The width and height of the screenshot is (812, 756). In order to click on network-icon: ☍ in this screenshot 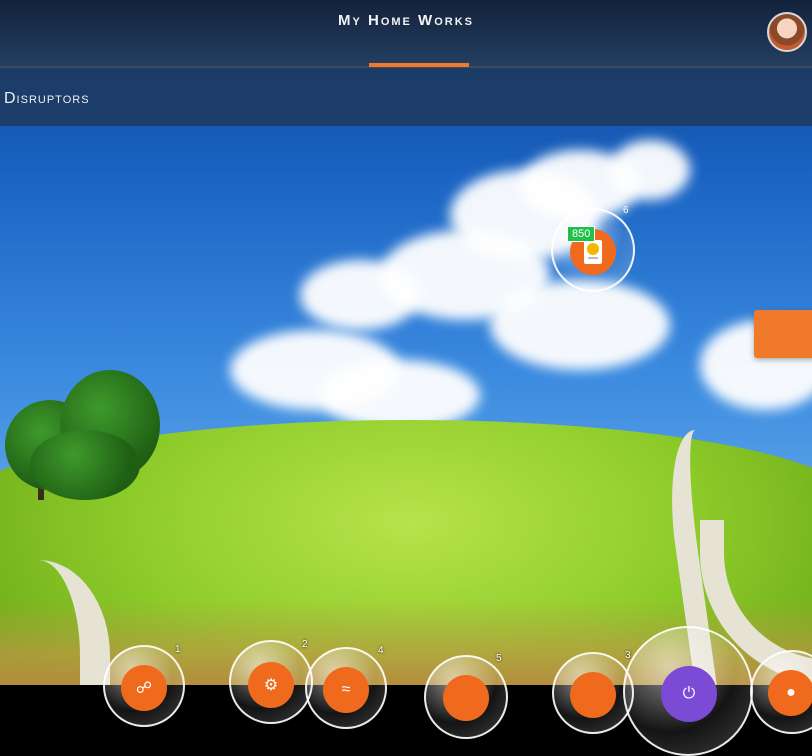, I will do `click(144, 688)`.